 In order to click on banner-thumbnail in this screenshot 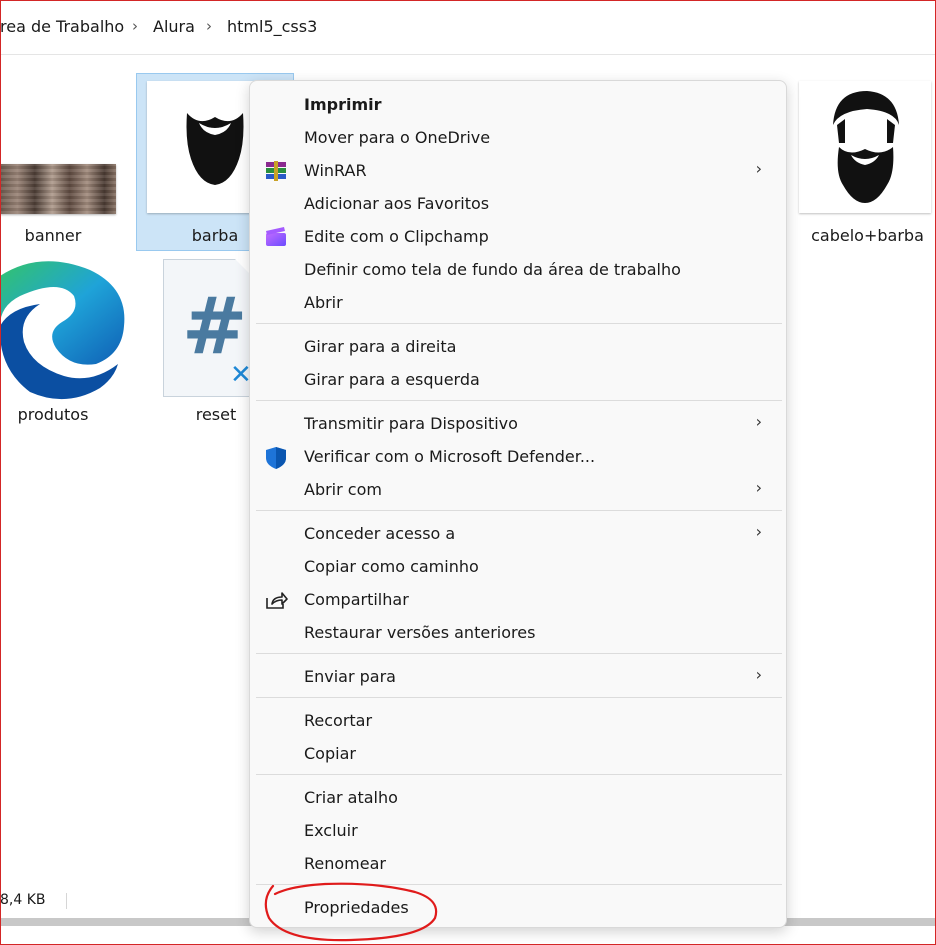, I will do `click(58, 189)`.